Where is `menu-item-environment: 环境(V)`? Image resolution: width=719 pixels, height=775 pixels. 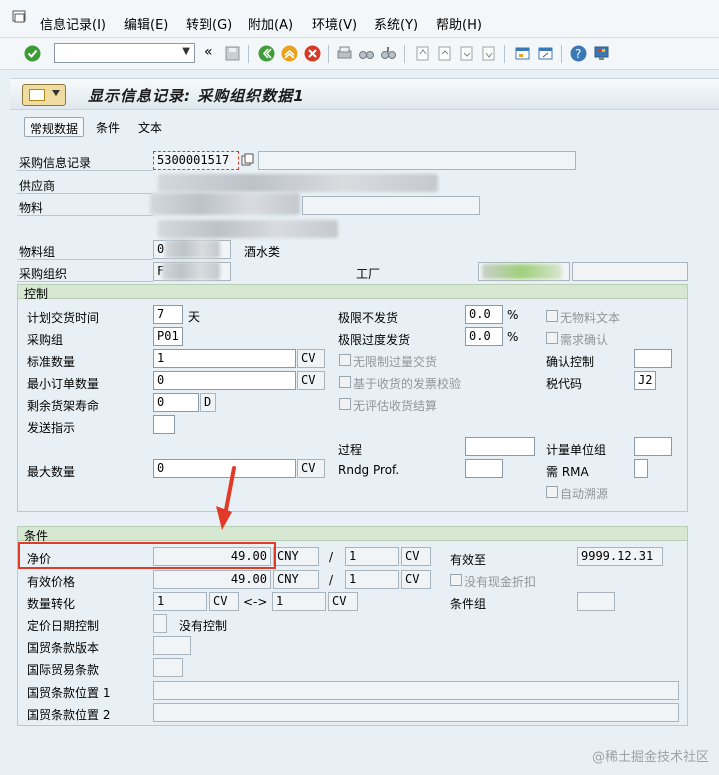
menu-item-environment: 环境(V) is located at coordinates (334, 23).